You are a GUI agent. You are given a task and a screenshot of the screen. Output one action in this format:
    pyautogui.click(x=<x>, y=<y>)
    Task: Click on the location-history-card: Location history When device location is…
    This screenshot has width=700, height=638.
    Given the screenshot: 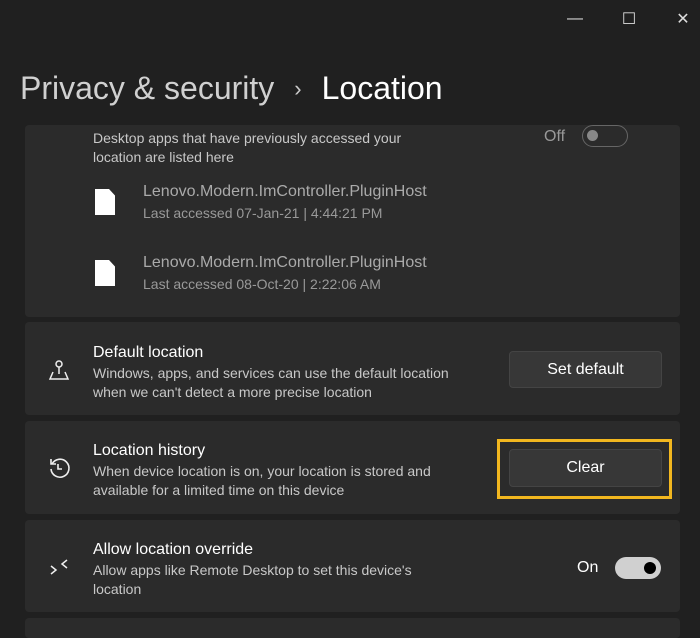 What is the action you would take?
    pyautogui.click(x=352, y=467)
    